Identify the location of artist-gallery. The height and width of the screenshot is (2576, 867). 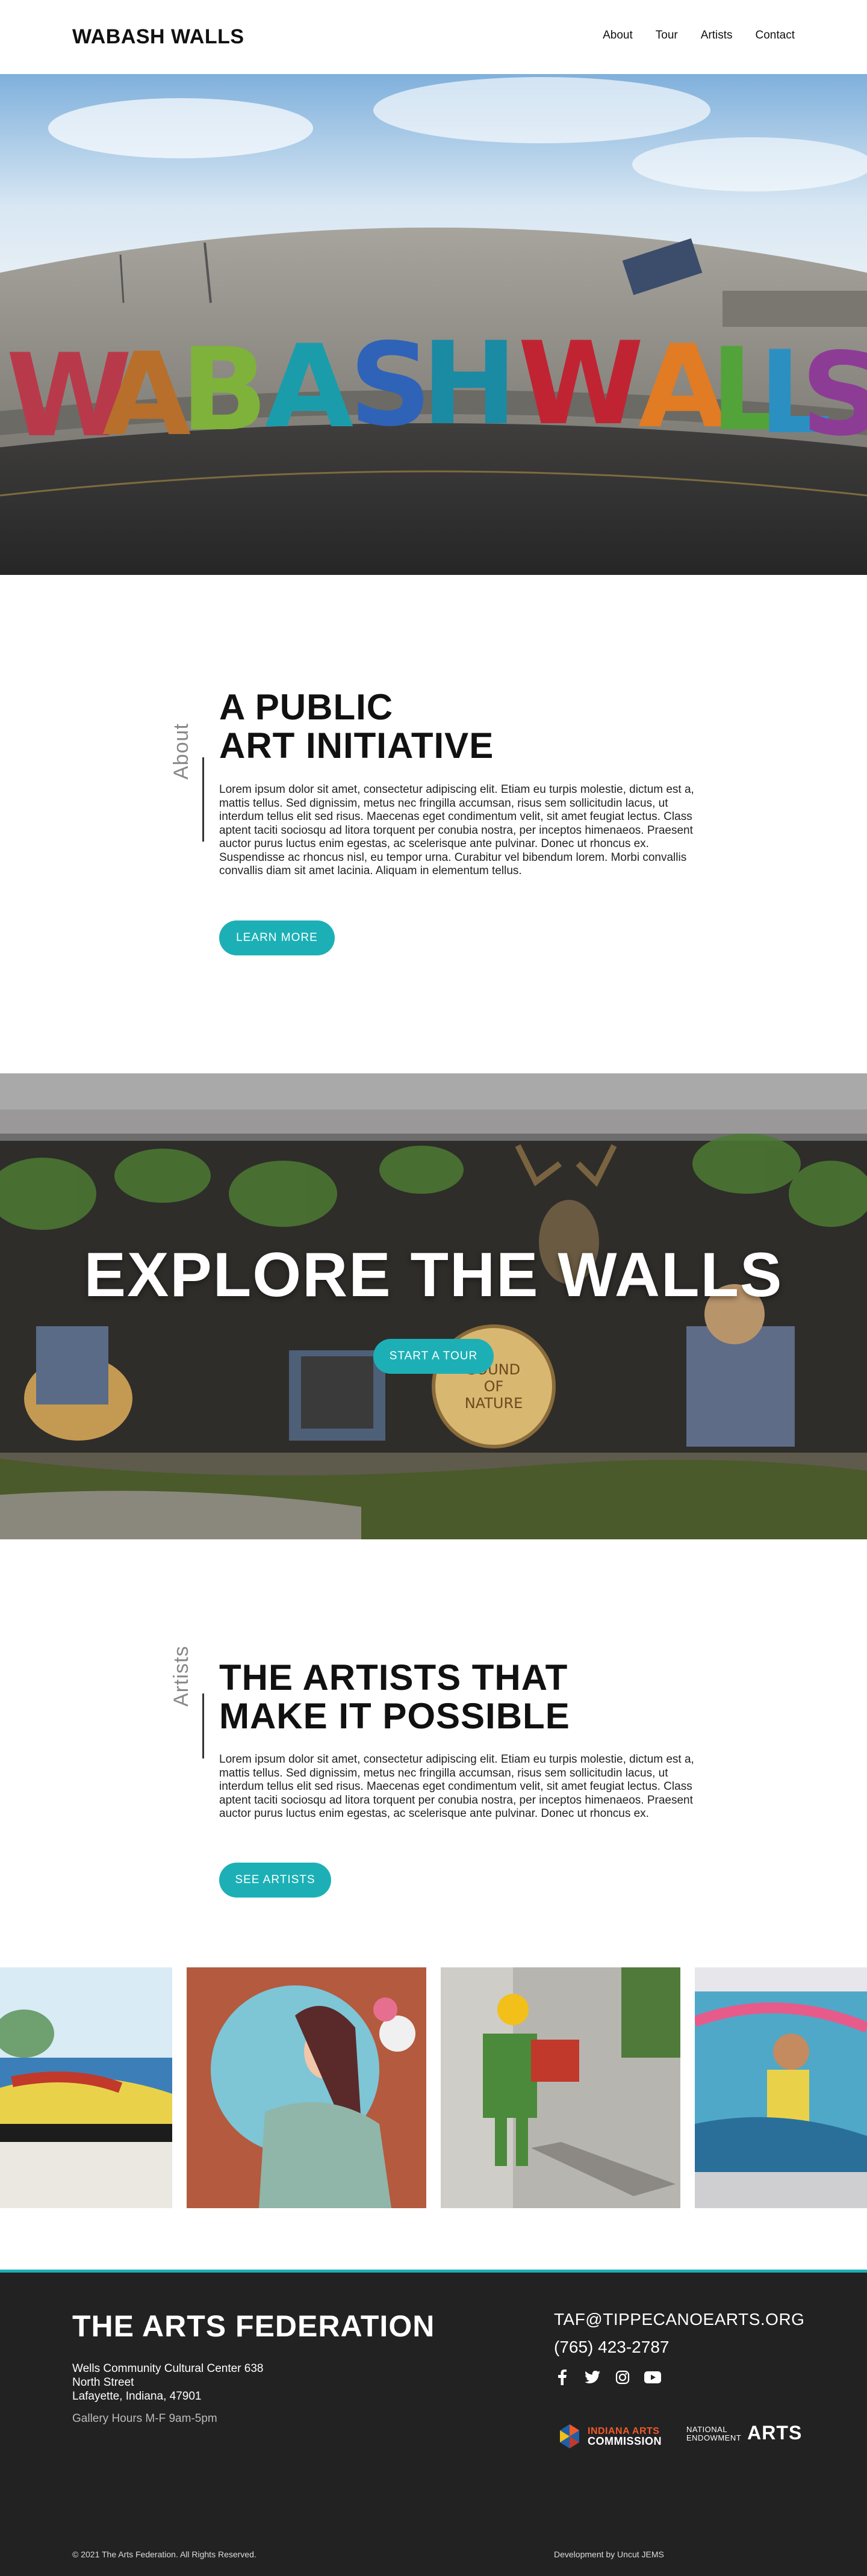
(433, 2118).